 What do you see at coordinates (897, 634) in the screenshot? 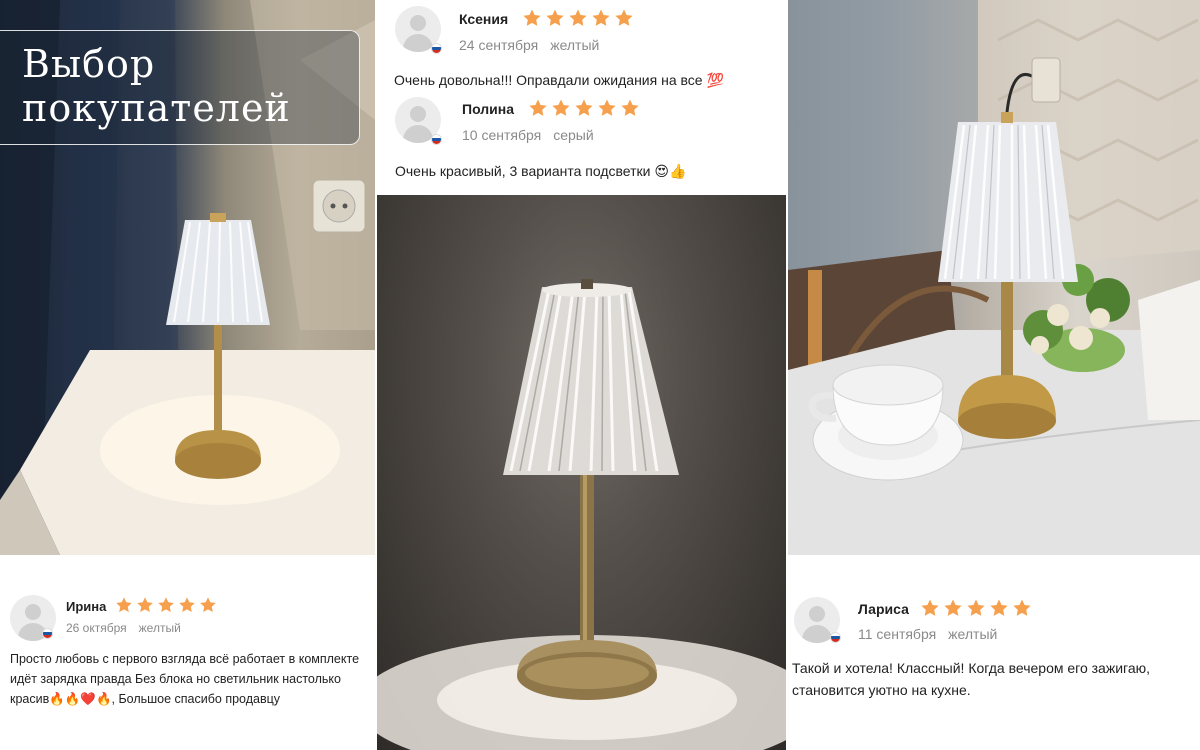
I see `review-date: 11 сентября` at bounding box center [897, 634].